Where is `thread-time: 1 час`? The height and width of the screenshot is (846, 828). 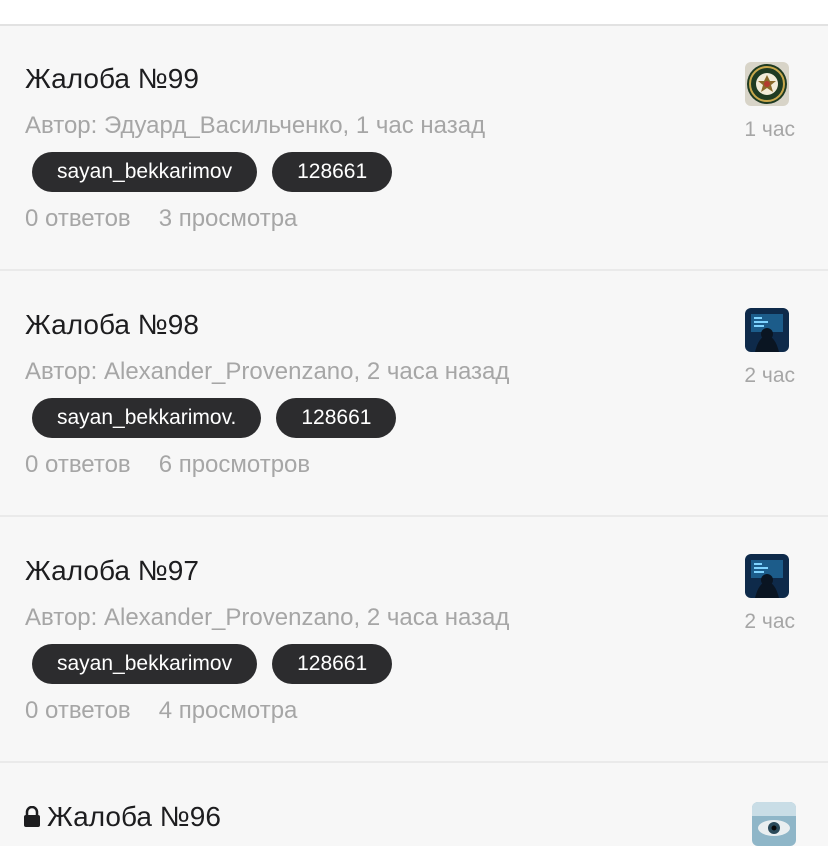 thread-time: 1 час is located at coordinates (769, 129).